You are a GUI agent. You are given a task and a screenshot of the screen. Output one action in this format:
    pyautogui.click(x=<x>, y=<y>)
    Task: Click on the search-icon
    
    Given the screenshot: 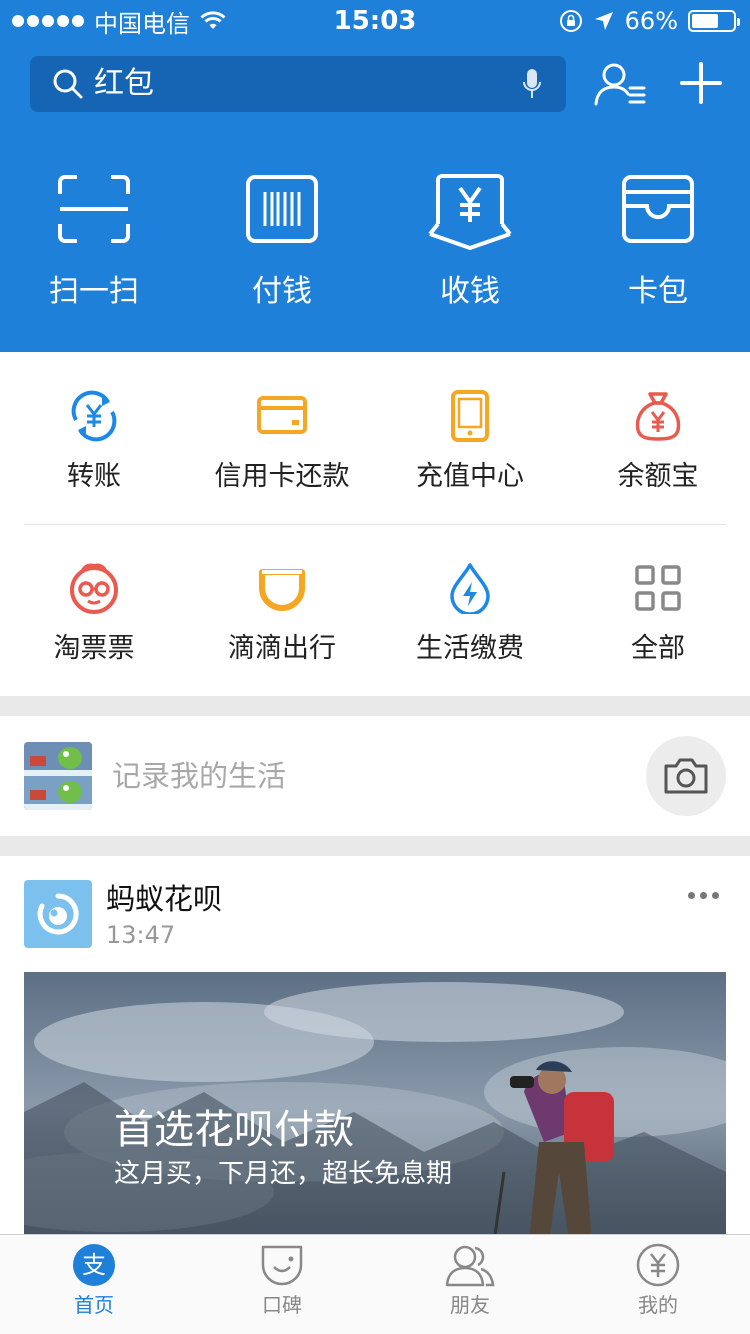 What is the action you would take?
    pyautogui.click(x=68, y=84)
    